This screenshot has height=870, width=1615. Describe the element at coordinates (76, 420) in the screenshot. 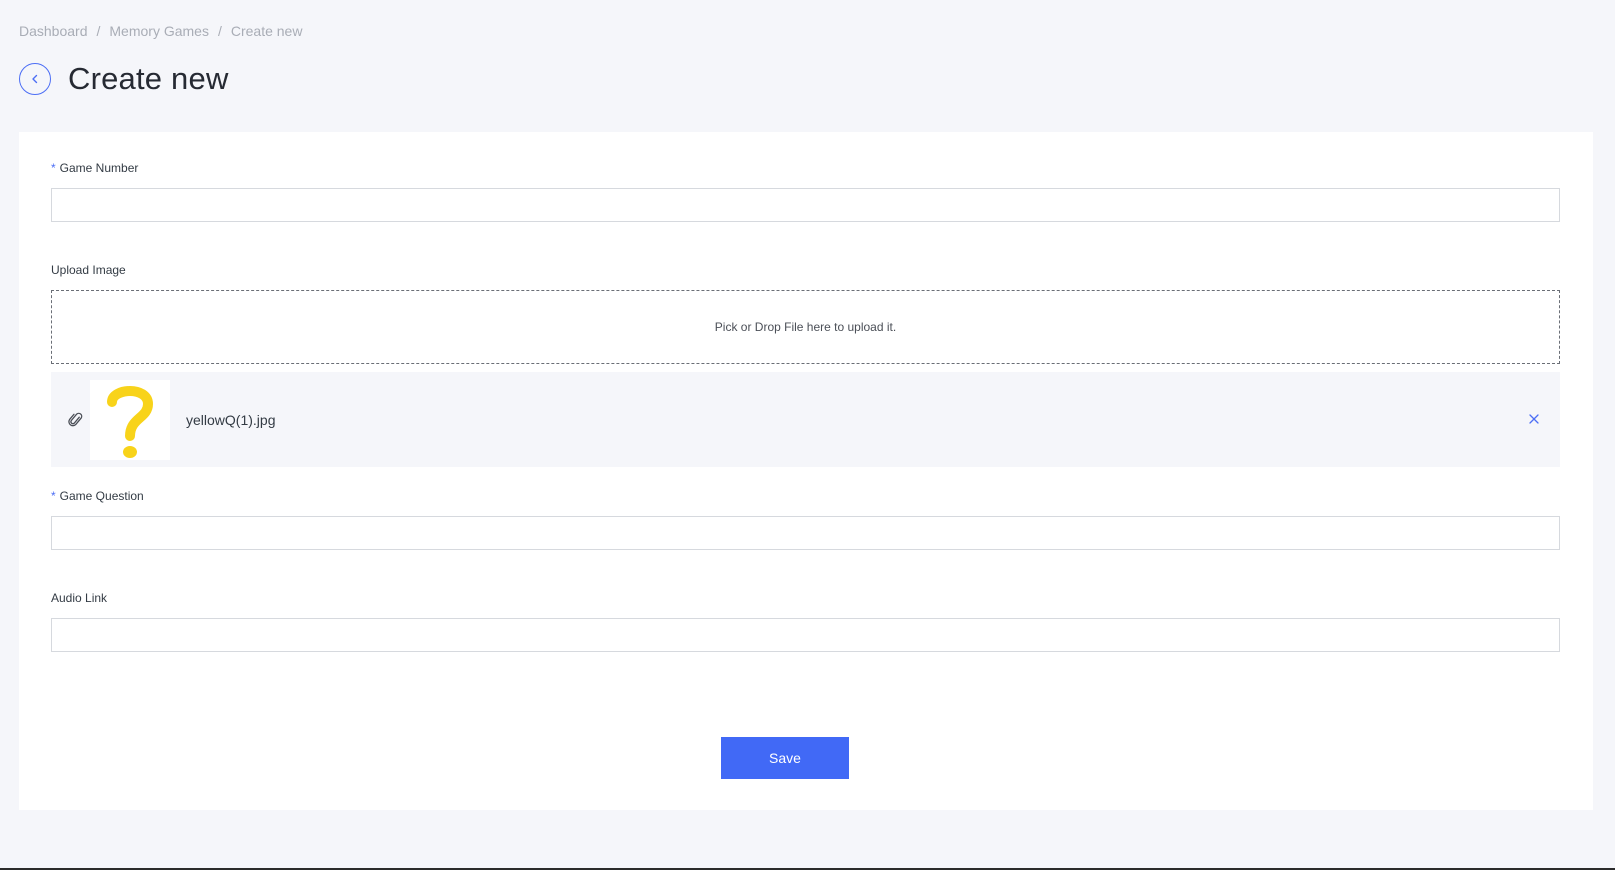

I see `paperclip-icon` at that location.